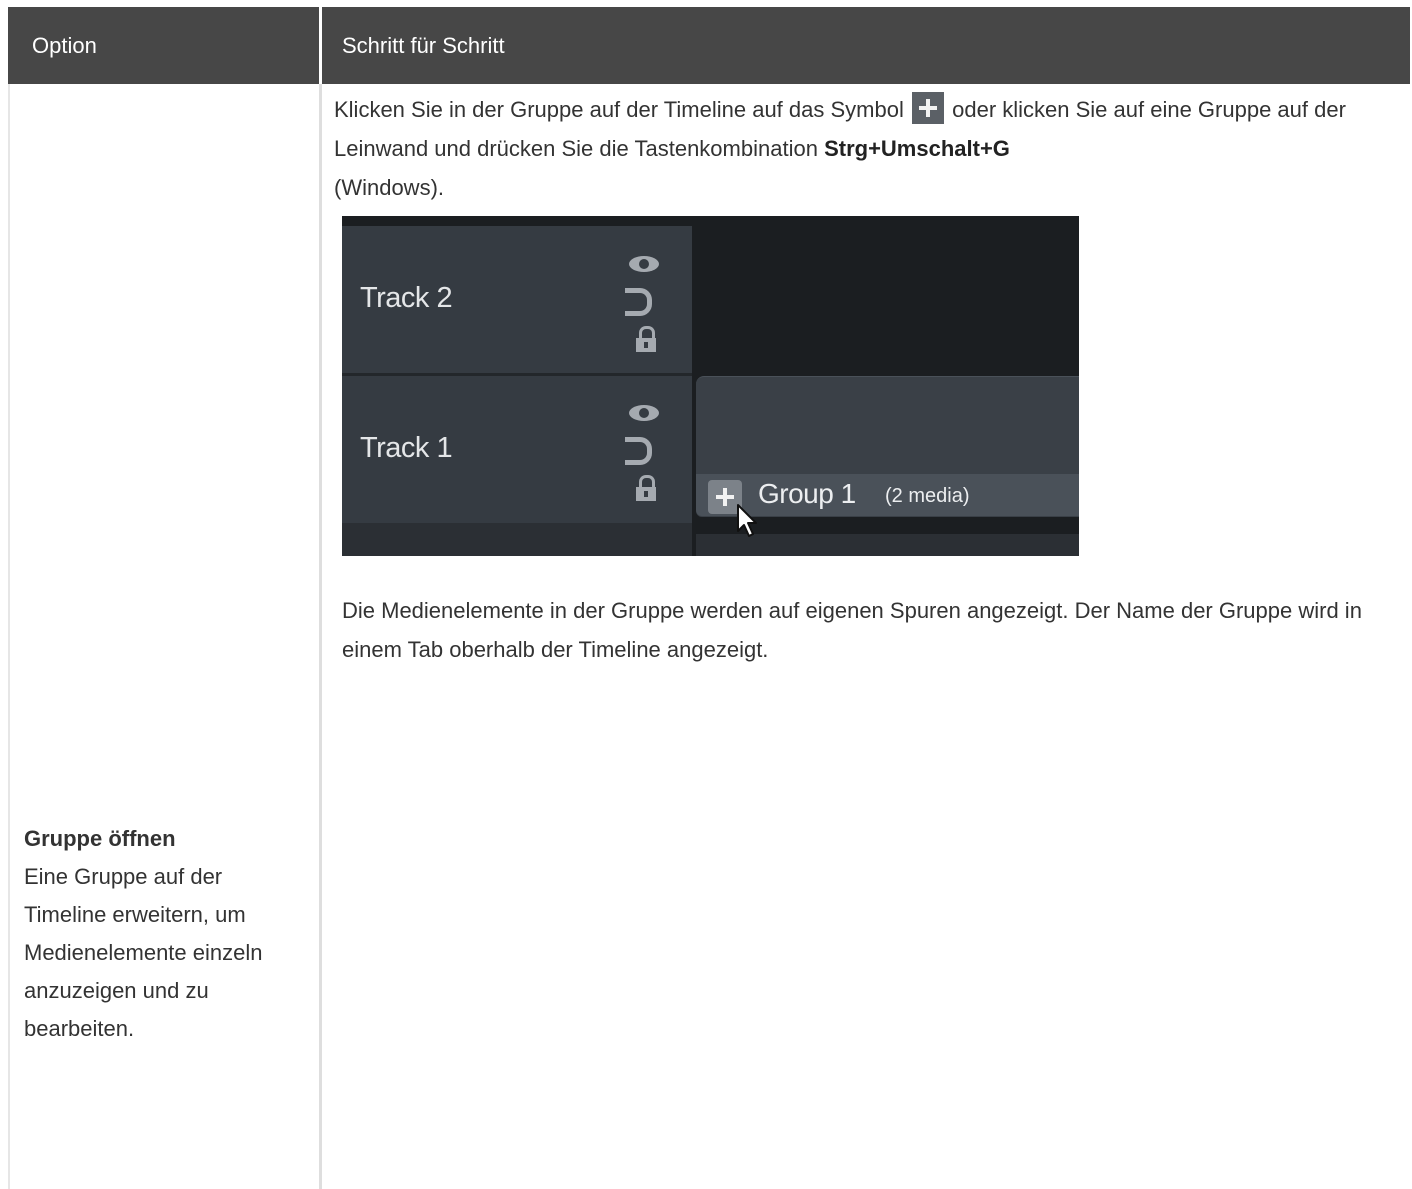 The width and height of the screenshot is (1412, 1189). I want to click on track-label-1: Track 1, so click(406, 448).